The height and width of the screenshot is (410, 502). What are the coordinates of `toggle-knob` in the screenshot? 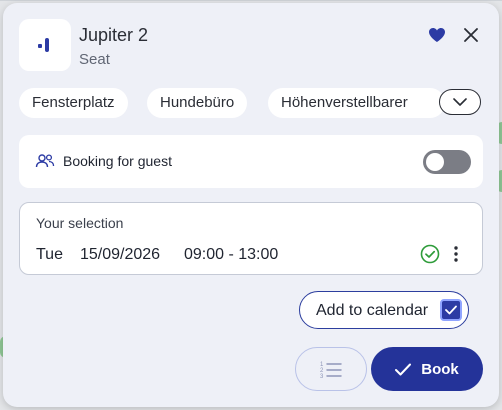 It's located at (435, 162).